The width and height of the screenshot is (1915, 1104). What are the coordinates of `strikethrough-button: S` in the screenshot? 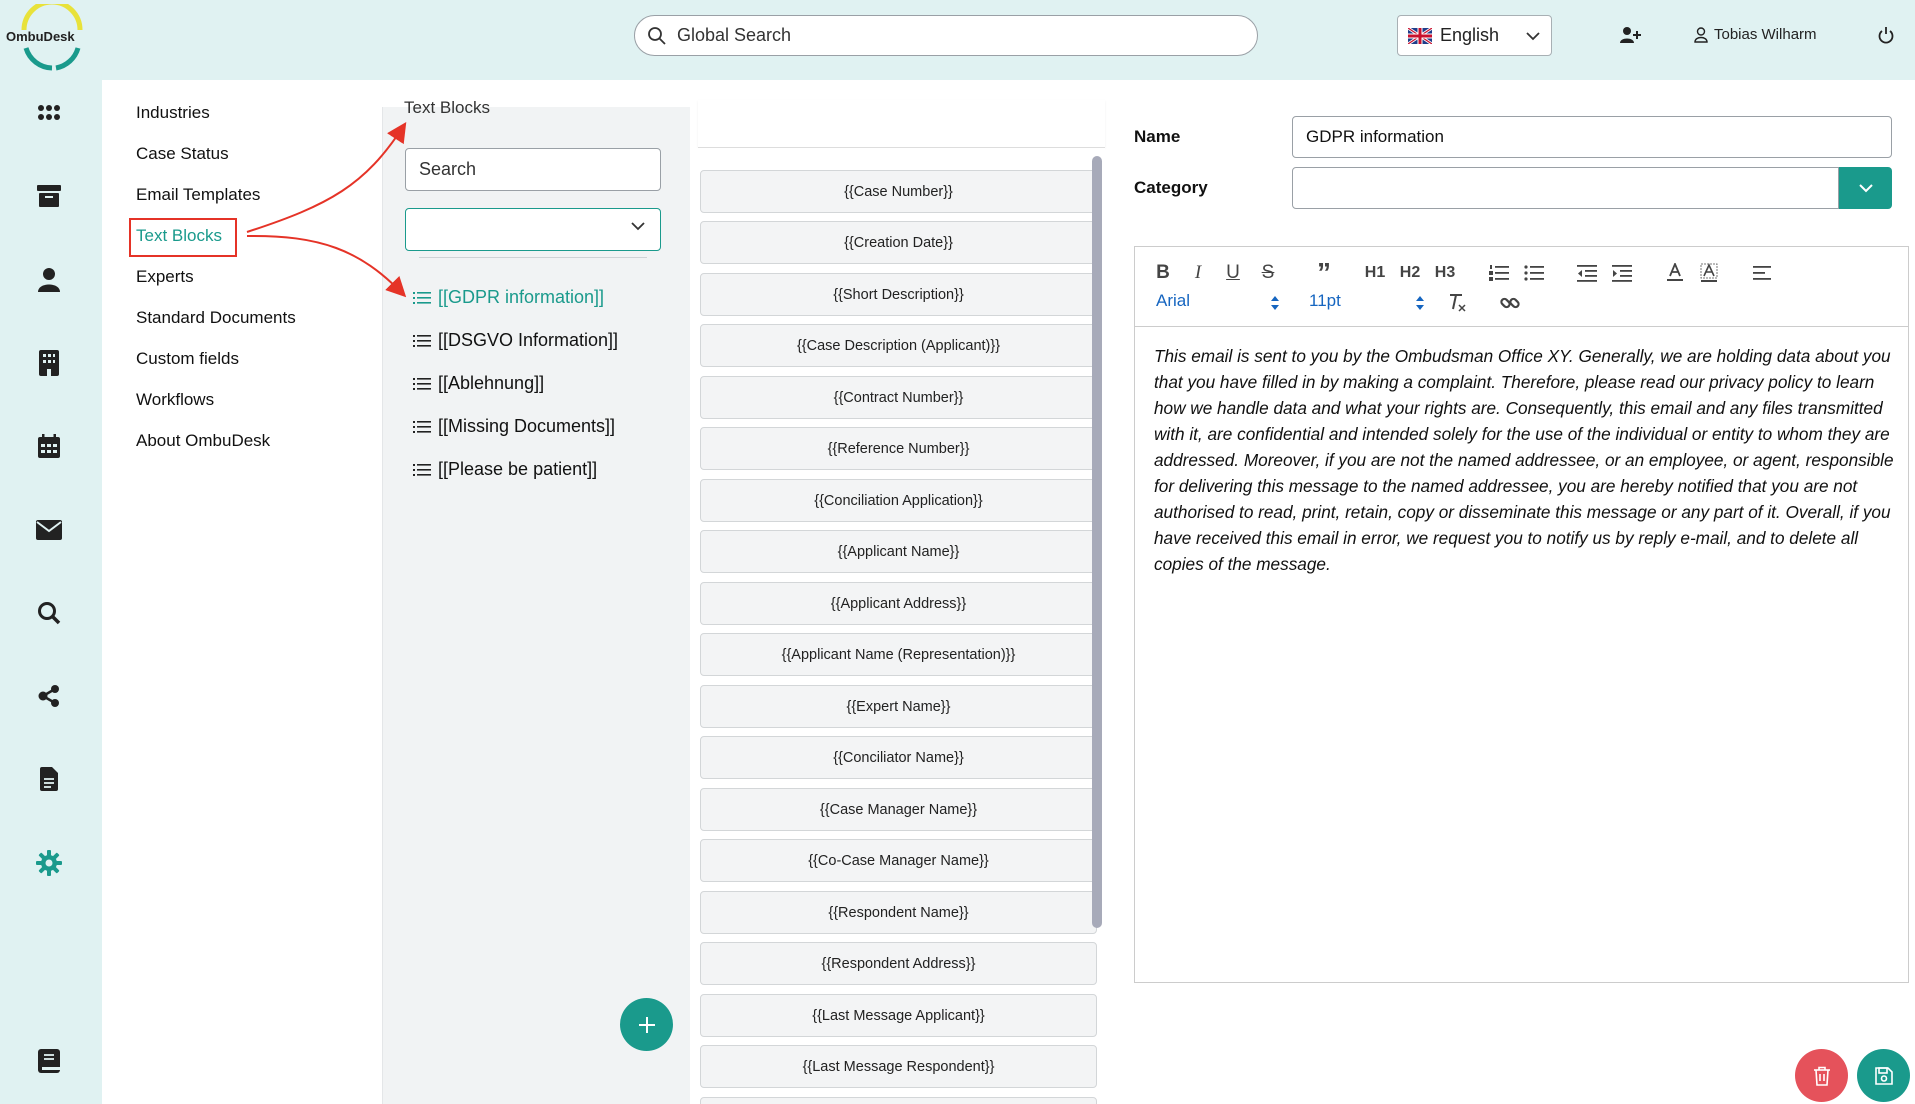 It's located at (1268, 273).